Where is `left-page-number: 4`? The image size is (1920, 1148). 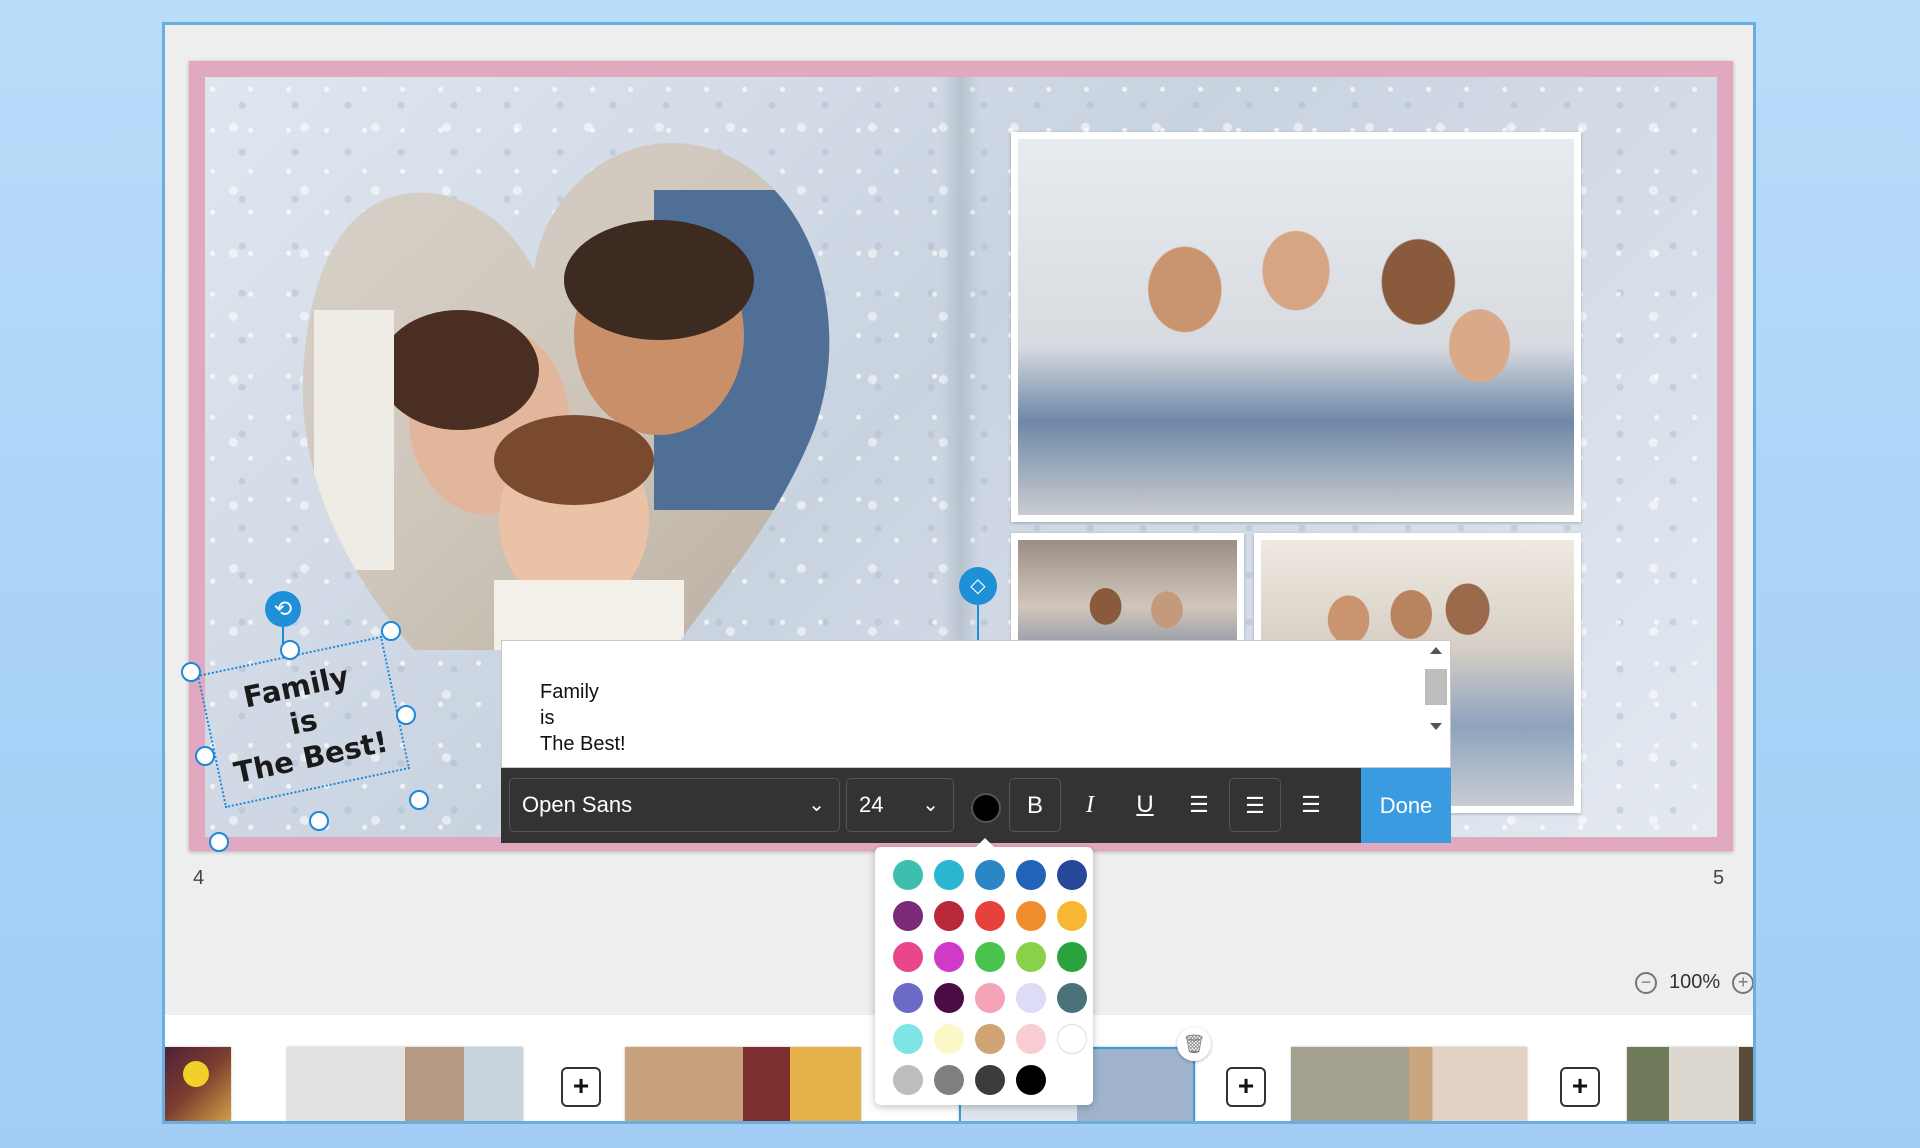
left-page-number: 4 is located at coordinates (199, 878).